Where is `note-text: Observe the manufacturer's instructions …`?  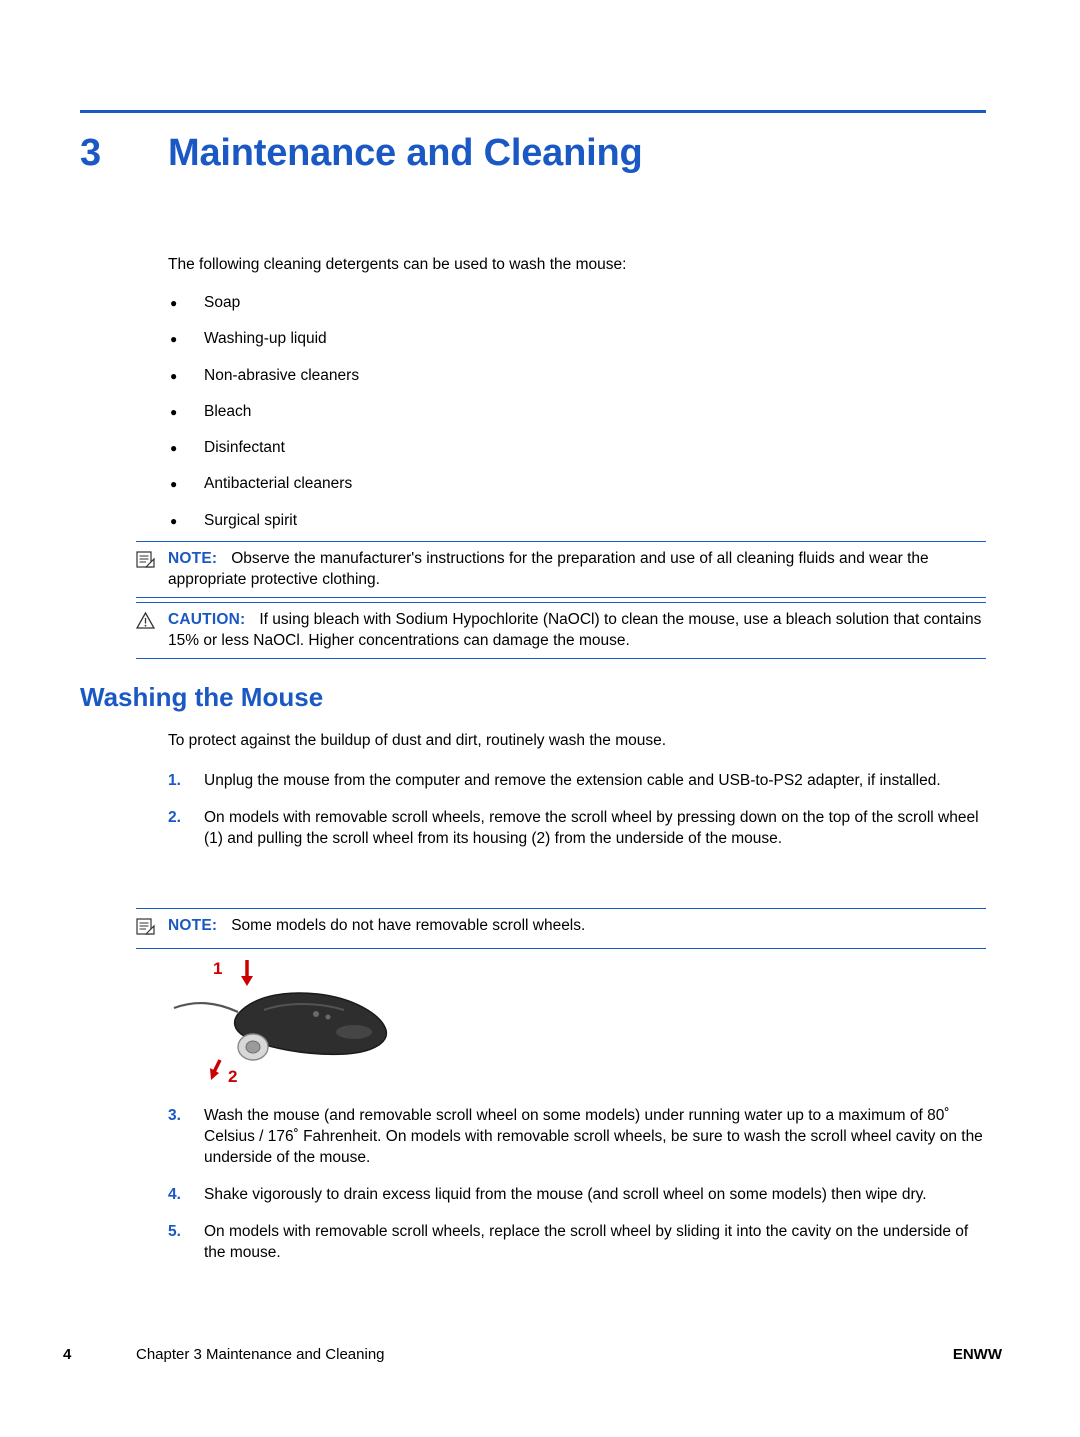
note-text: Observe the manufacturer's instructions … is located at coordinates (548, 569).